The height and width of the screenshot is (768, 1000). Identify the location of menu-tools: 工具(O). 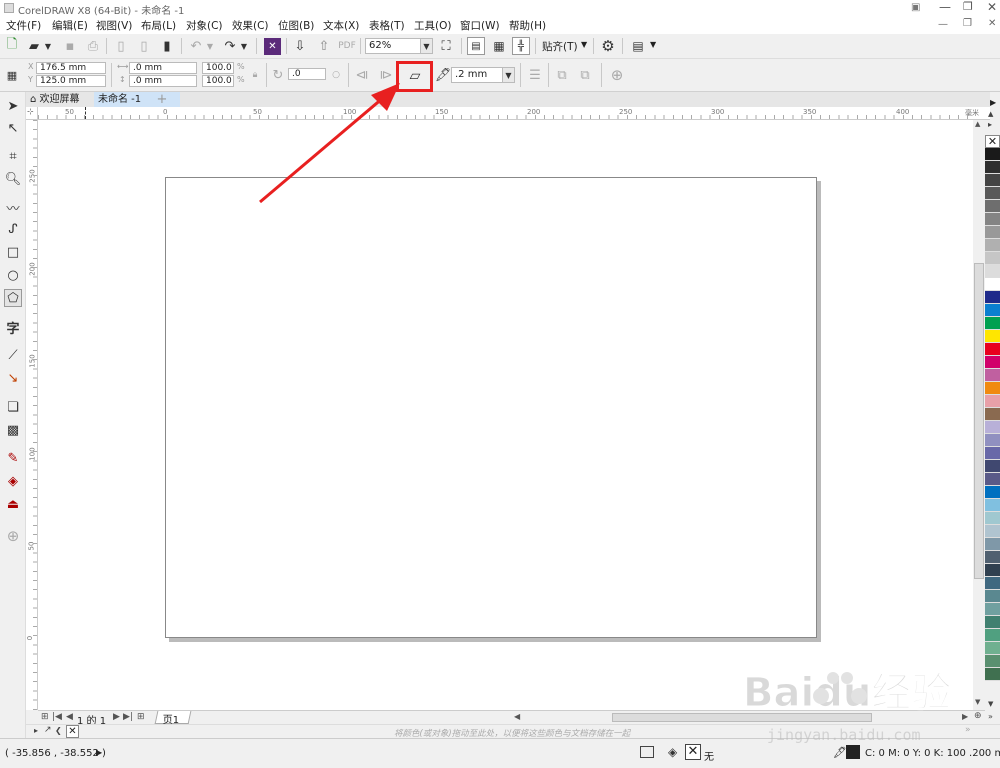
(432, 25).